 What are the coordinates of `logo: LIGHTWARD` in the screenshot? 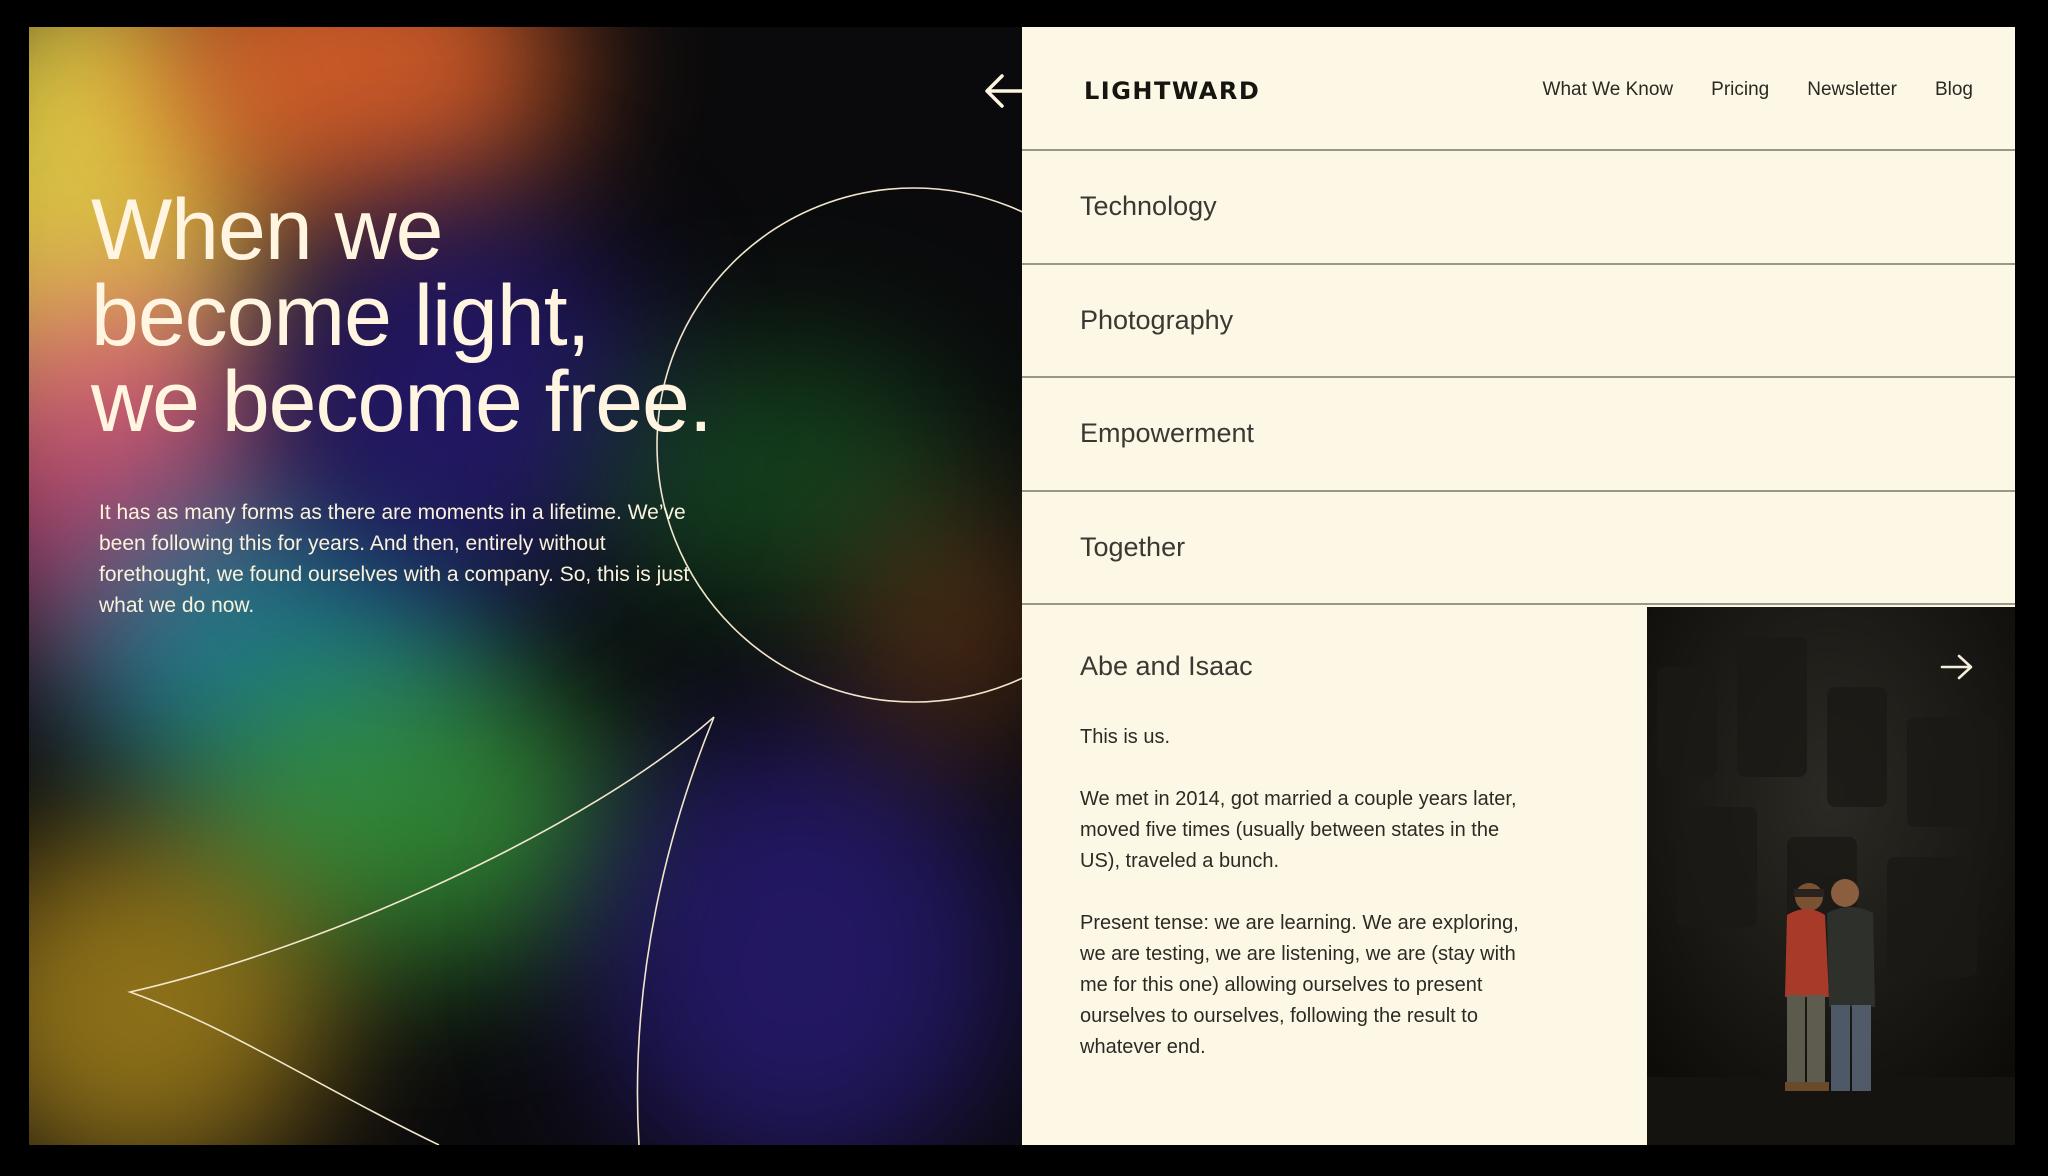 It's located at (1172, 91).